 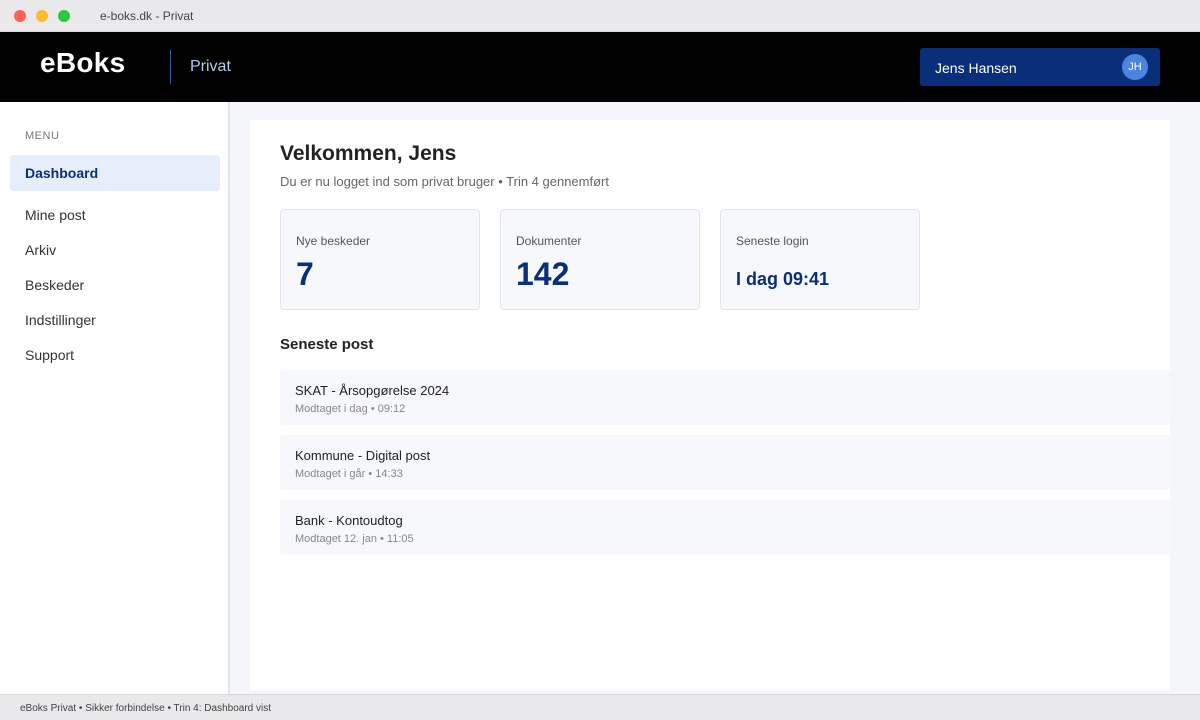 What do you see at coordinates (170, 67) in the screenshot?
I see `header-divider` at bounding box center [170, 67].